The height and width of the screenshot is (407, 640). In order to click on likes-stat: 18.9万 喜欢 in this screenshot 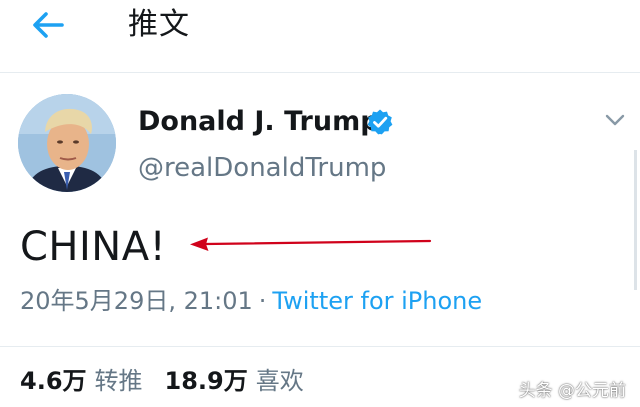, I will do `click(234, 381)`.